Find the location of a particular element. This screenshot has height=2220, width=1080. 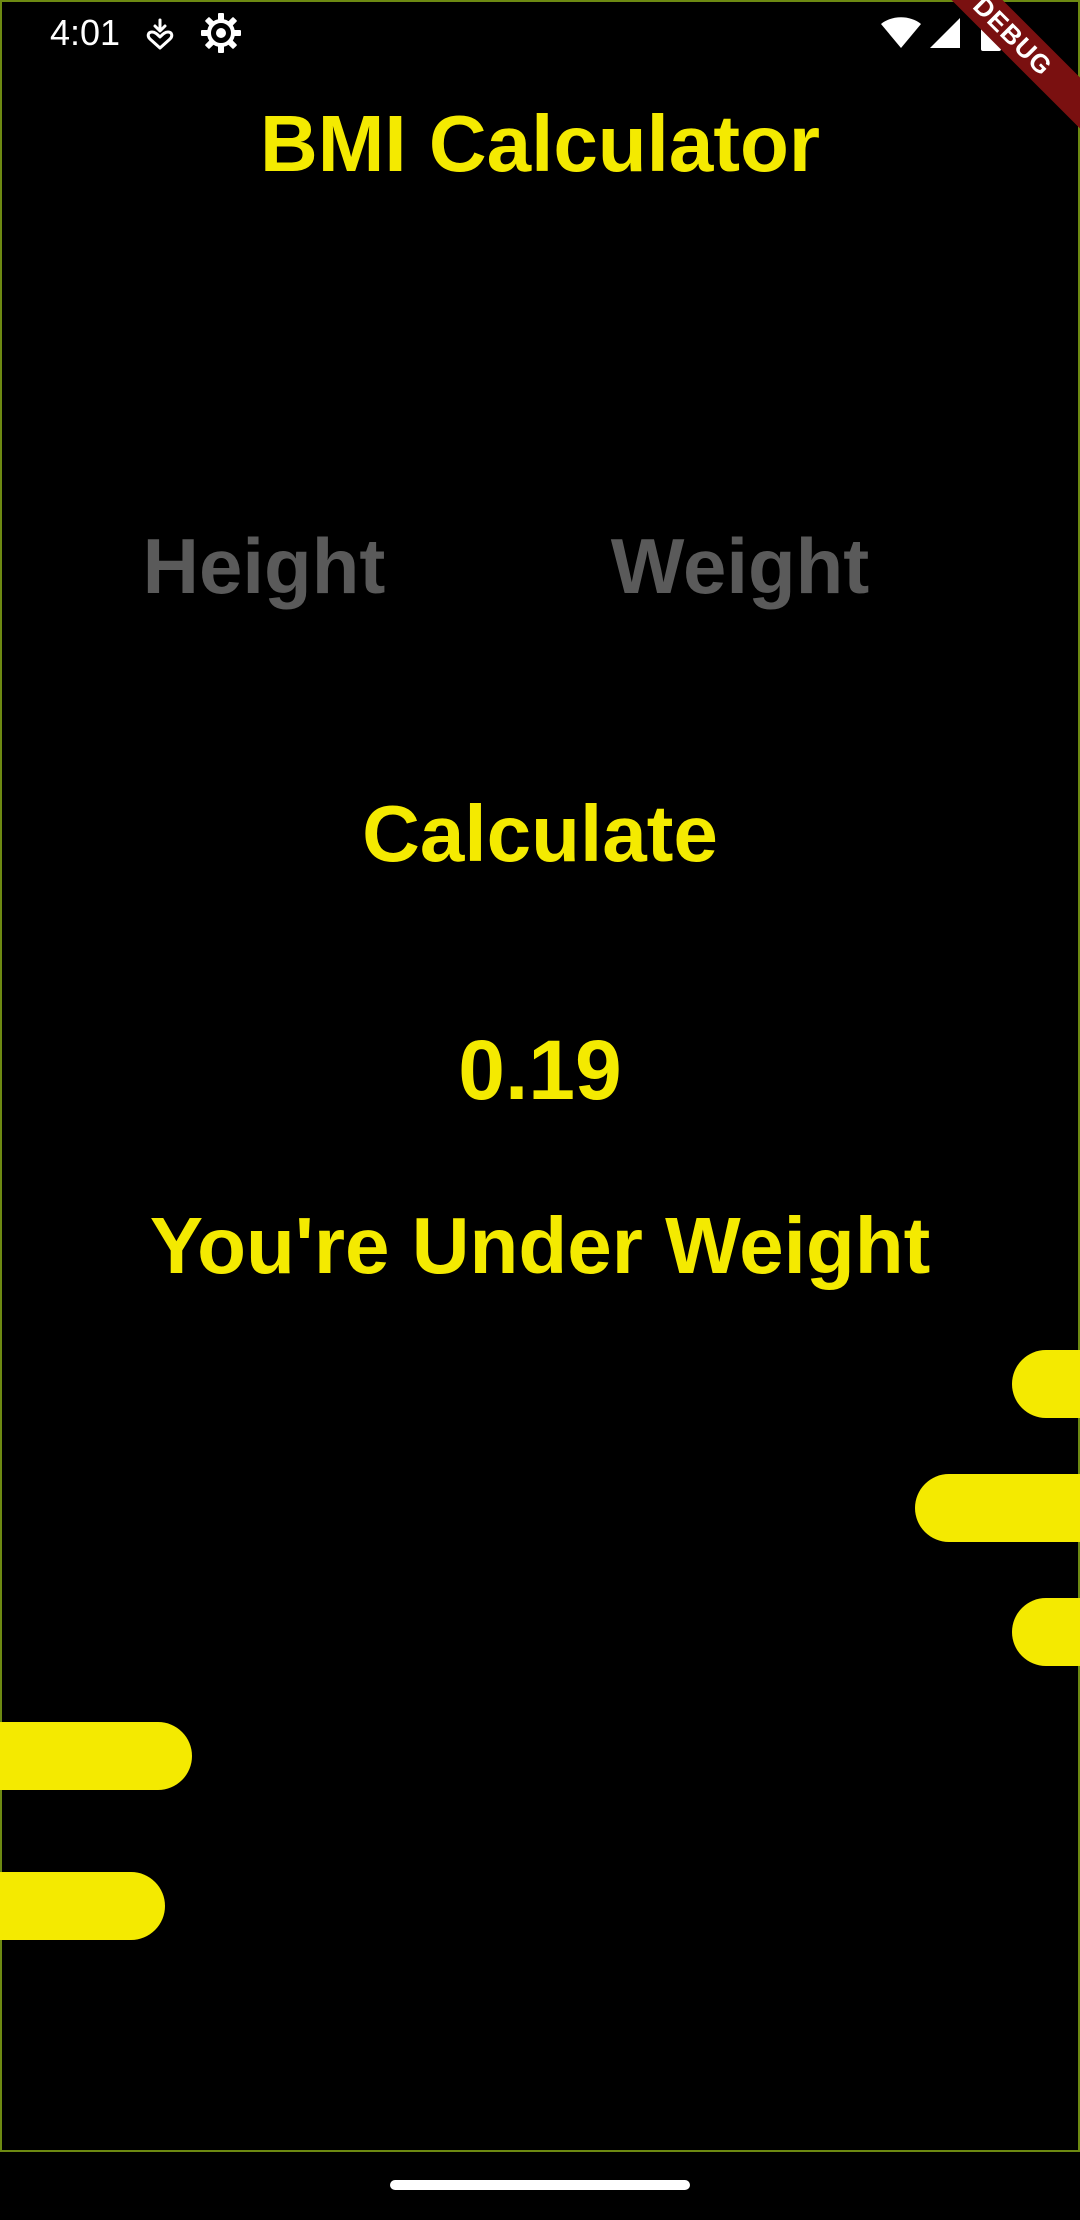

bmi-result-text: You're Under Weight is located at coordinates (540, 1245).